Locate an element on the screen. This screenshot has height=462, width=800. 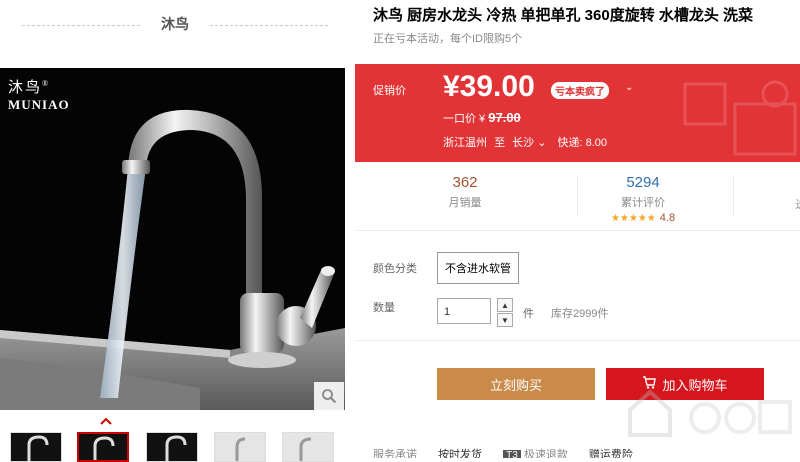
price-label: 促销价 is located at coordinates (389, 91).